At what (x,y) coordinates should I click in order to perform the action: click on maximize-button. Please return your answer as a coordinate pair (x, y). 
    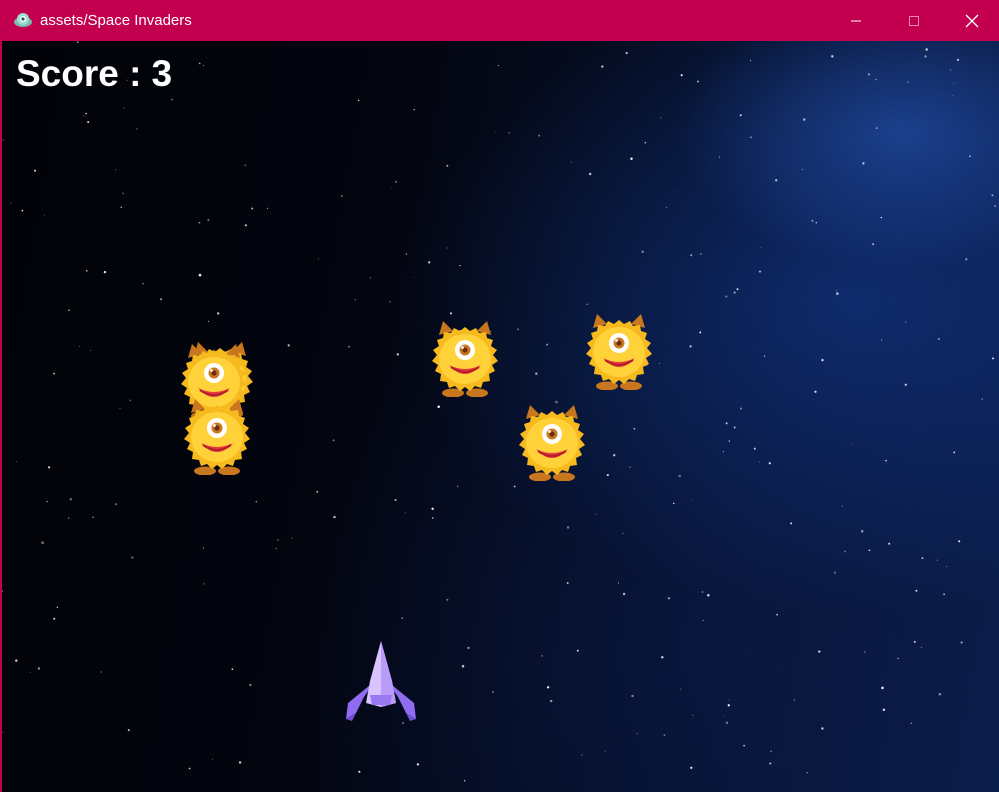
    Looking at the image, I should click on (914, 21).